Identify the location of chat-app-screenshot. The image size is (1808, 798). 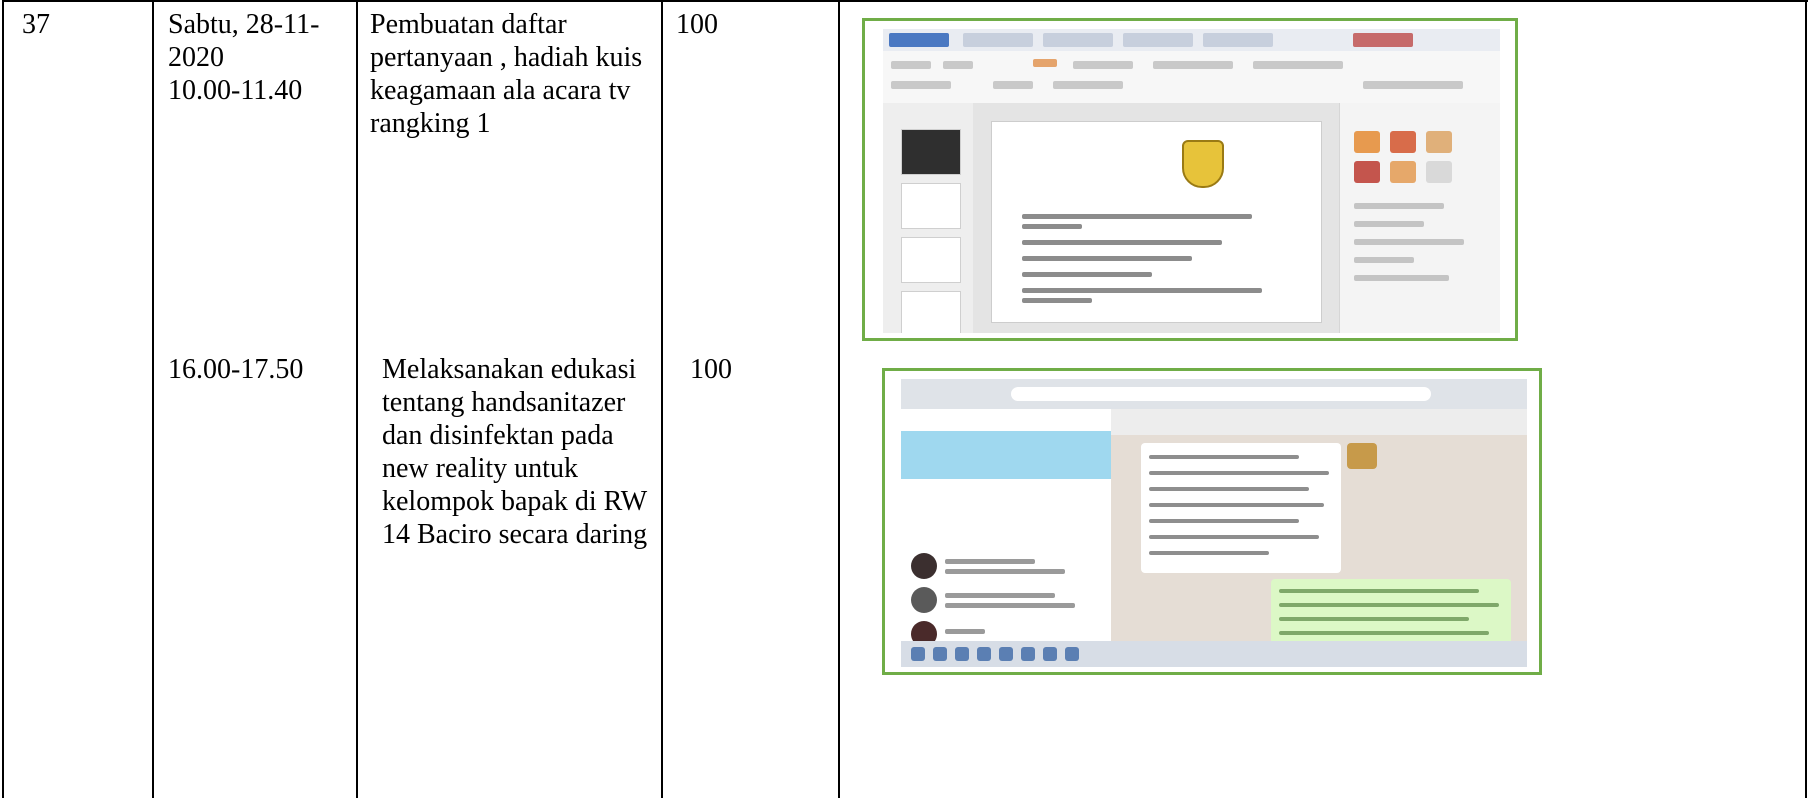
(1214, 523).